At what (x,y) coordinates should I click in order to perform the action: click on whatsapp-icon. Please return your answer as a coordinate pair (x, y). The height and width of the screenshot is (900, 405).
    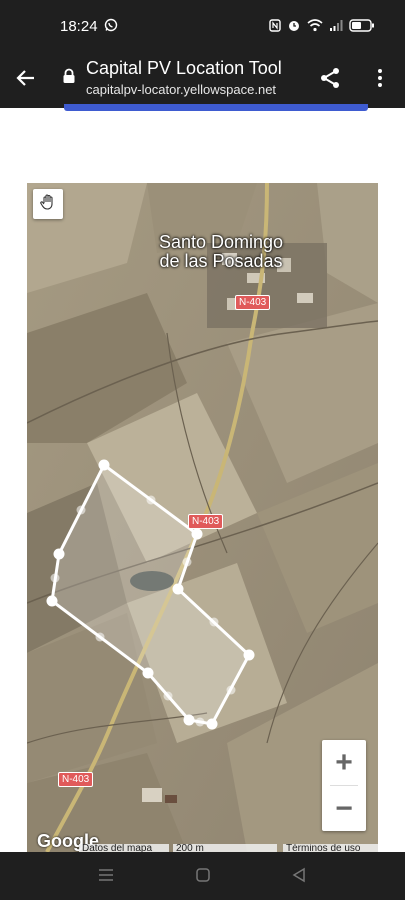
    Looking at the image, I should click on (111, 27).